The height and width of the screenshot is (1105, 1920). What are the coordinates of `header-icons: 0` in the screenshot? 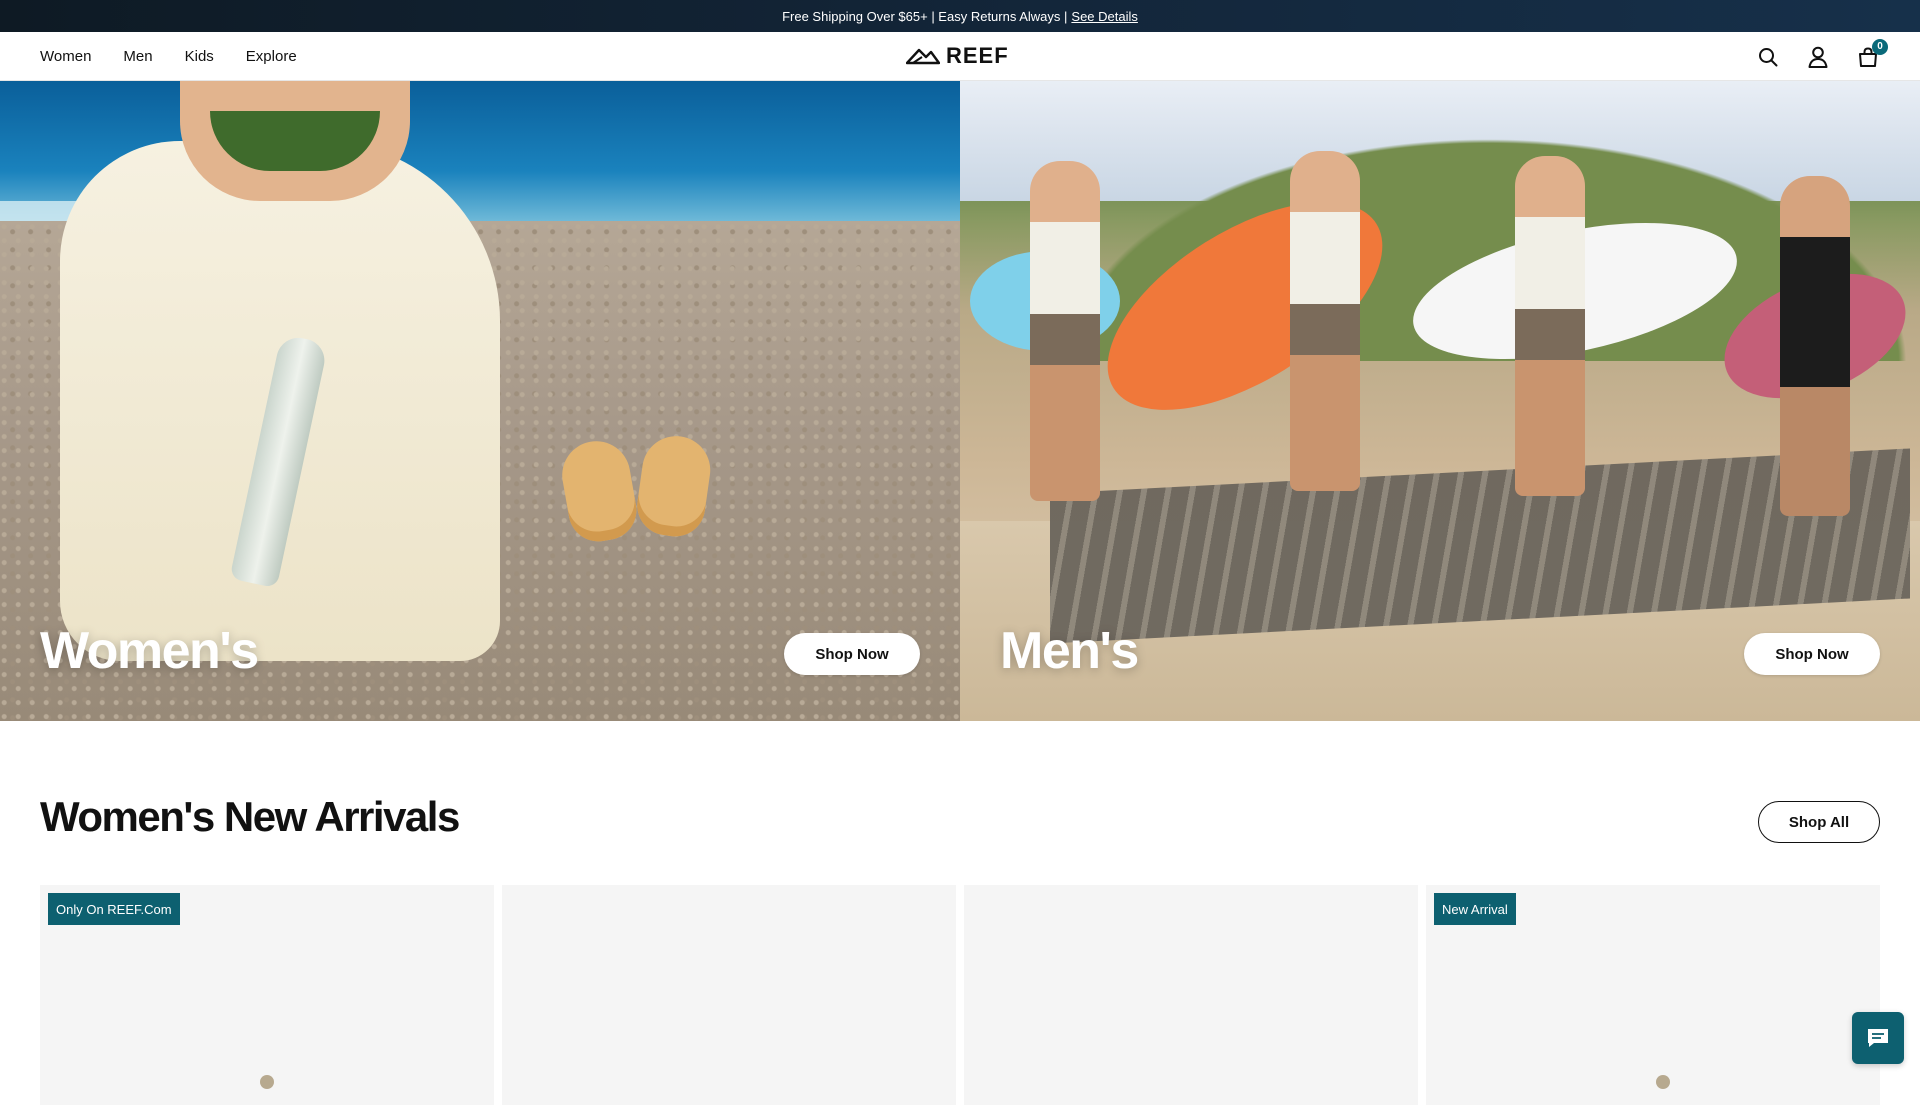 It's located at (1822, 56).